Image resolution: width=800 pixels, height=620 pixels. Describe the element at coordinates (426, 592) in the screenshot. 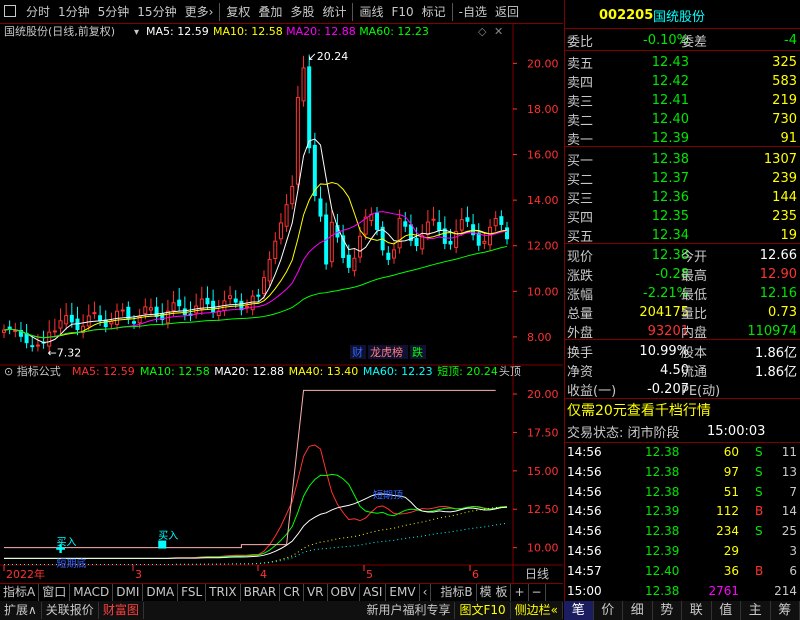

I see `indicator-tab-13: ‹` at that location.